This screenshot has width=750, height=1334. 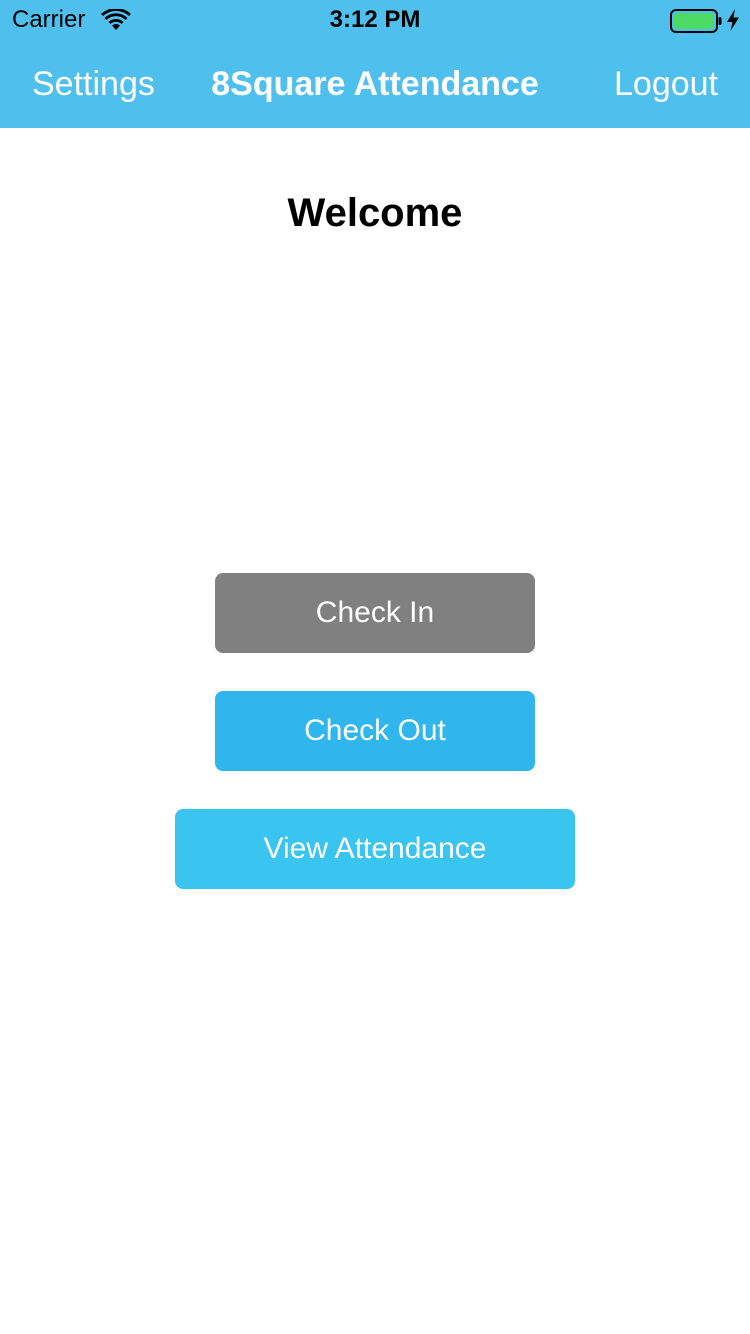 I want to click on charging-bolt-icon, so click(x=733, y=20).